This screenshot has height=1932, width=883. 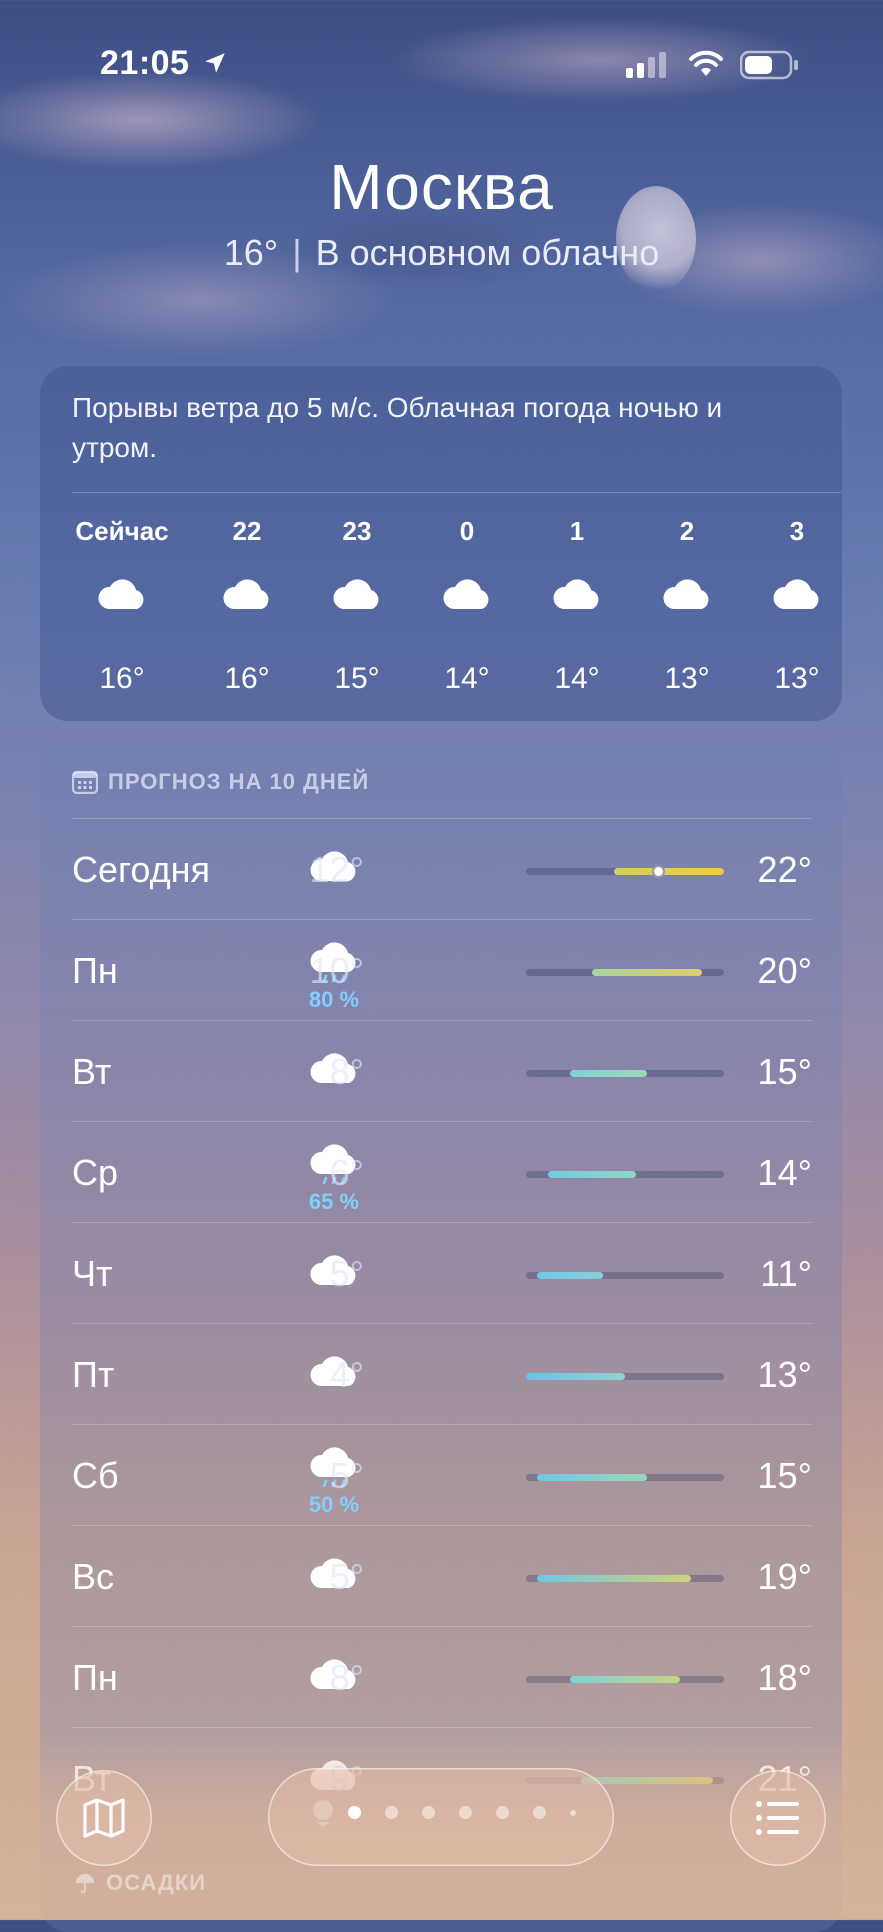 What do you see at coordinates (346, 1374) in the screenshot?
I see `low-temperature: 4°` at bounding box center [346, 1374].